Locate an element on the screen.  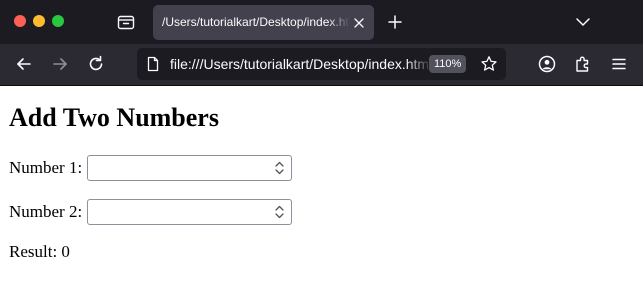
number-2-row: Number 2: is located at coordinates (151, 212).